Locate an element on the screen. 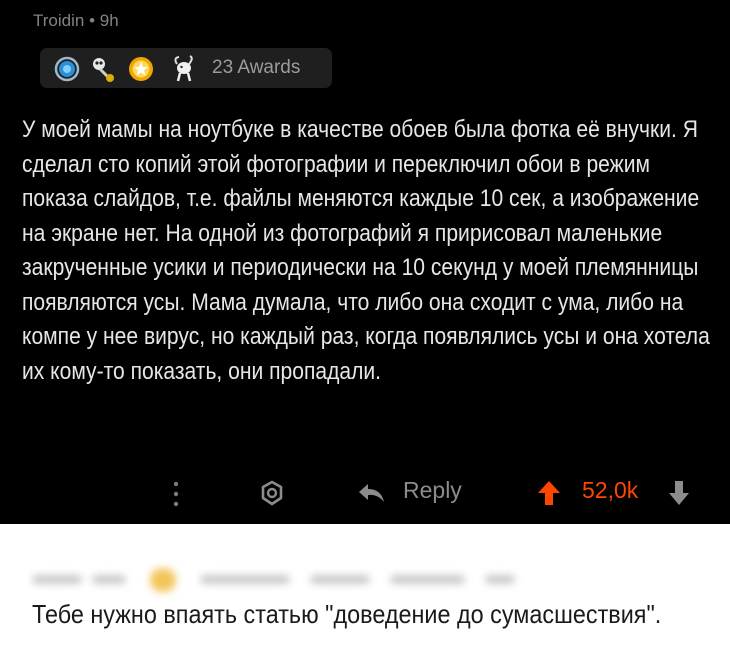 The image size is (730, 666). wholesome-award-icon is located at coordinates (141, 69).